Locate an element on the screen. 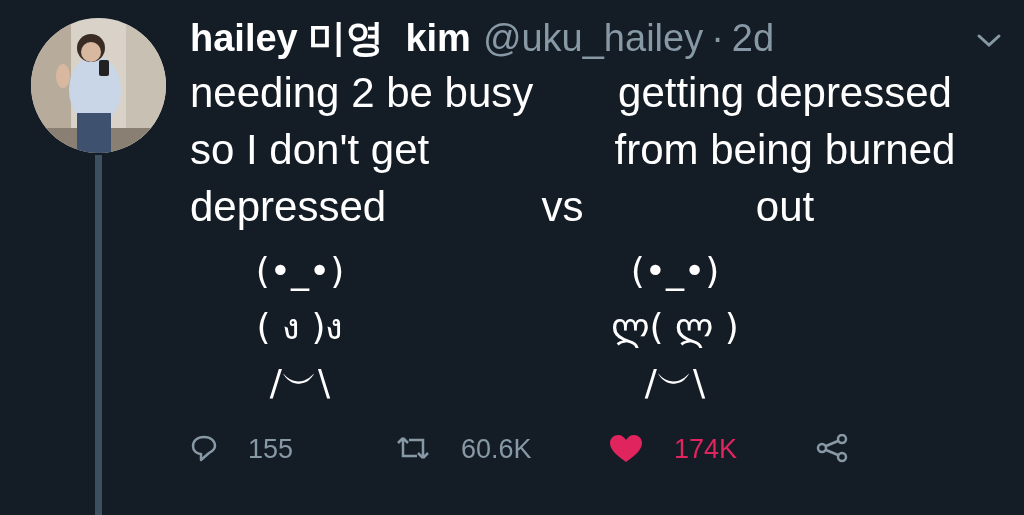  author-handle: @uku_hailey is located at coordinates (593, 38).